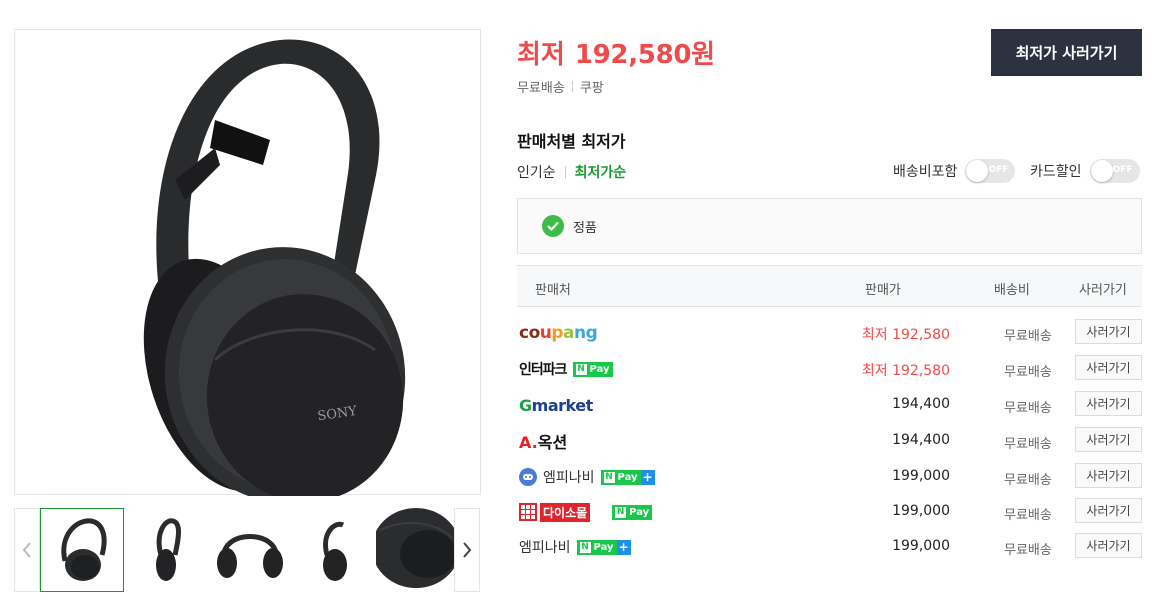  I want to click on seller-interpark: 인터파크 N Pay, so click(566, 369).